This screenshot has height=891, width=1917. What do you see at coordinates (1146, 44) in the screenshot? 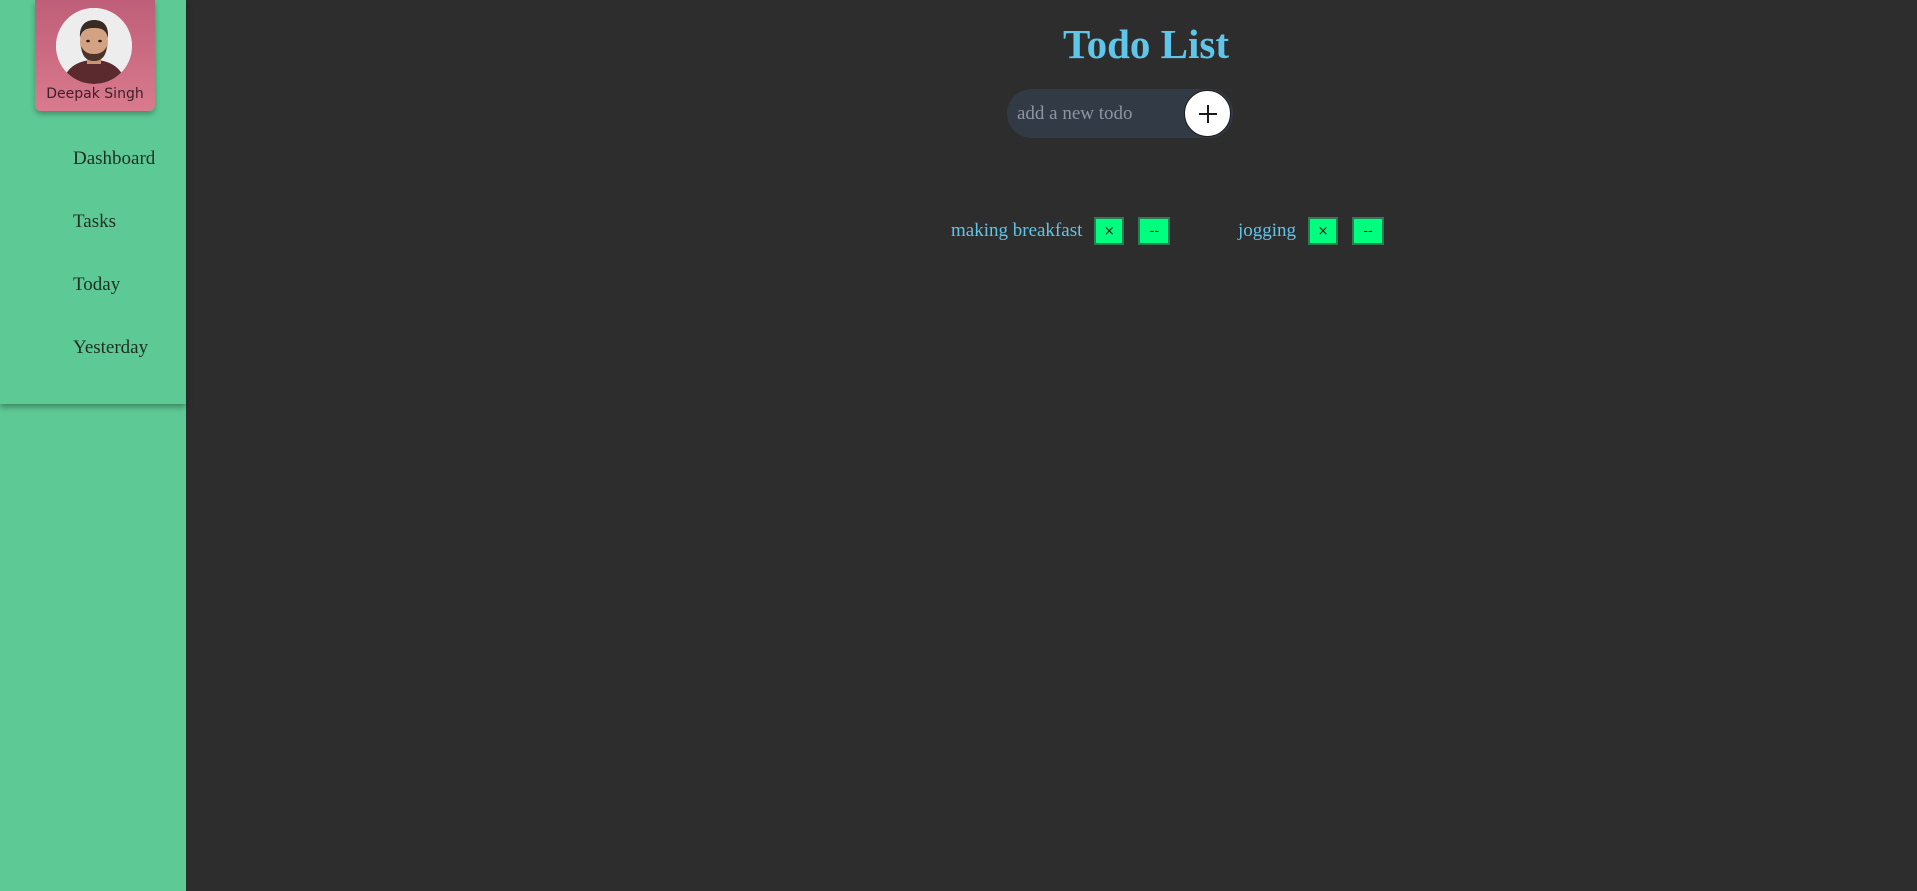
I see `page-title: Todo List` at bounding box center [1146, 44].